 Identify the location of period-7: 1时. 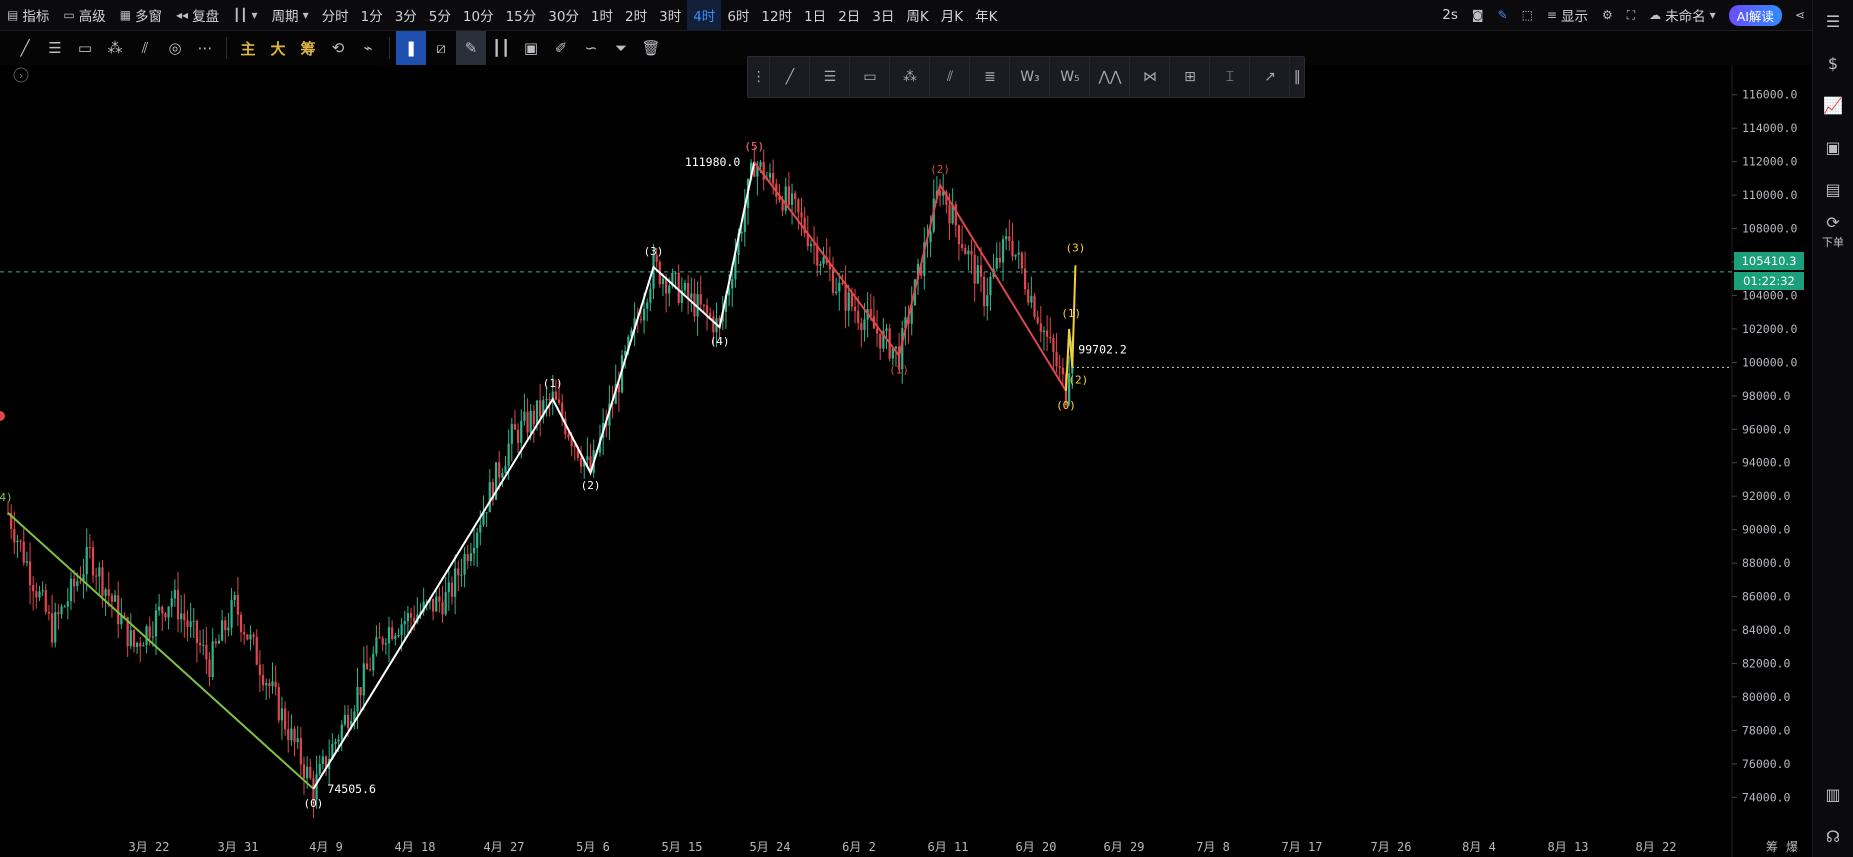
(602, 15).